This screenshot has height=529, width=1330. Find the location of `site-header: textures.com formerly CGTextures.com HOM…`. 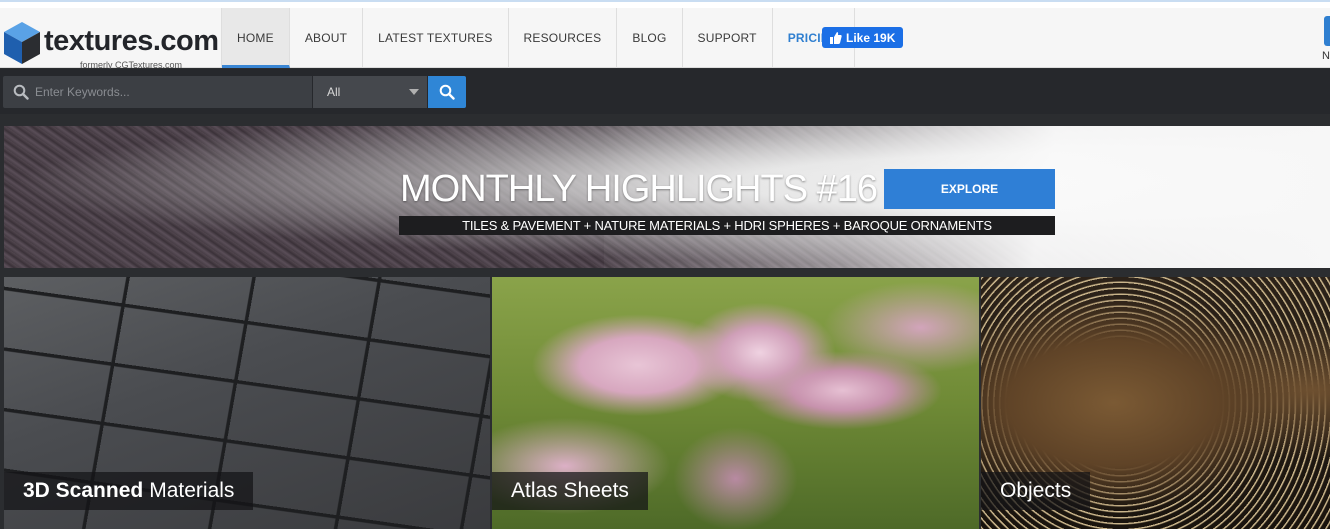

site-header: textures.com formerly CGTextures.com HOM… is located at coordinates (665, 39).